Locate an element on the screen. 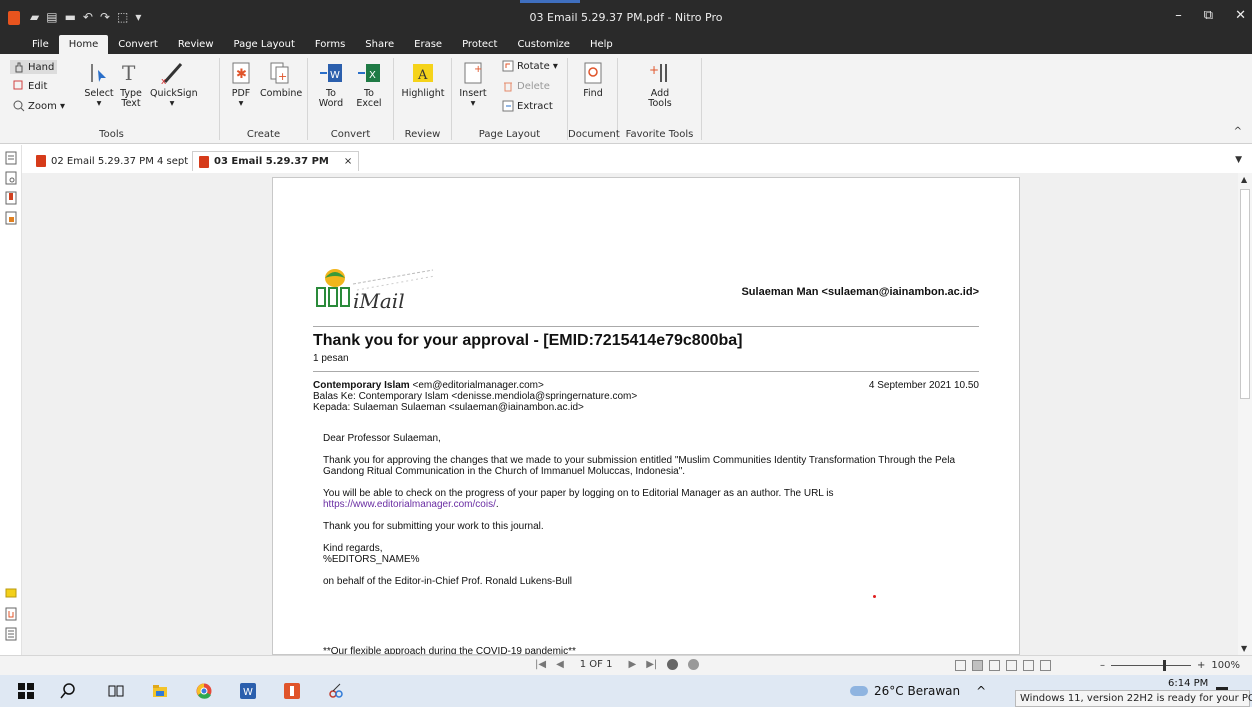 Image resolution: width=1252 pixels, height=707 pixels. close-window-button: ✕ is located at coordinates (1240, 15).